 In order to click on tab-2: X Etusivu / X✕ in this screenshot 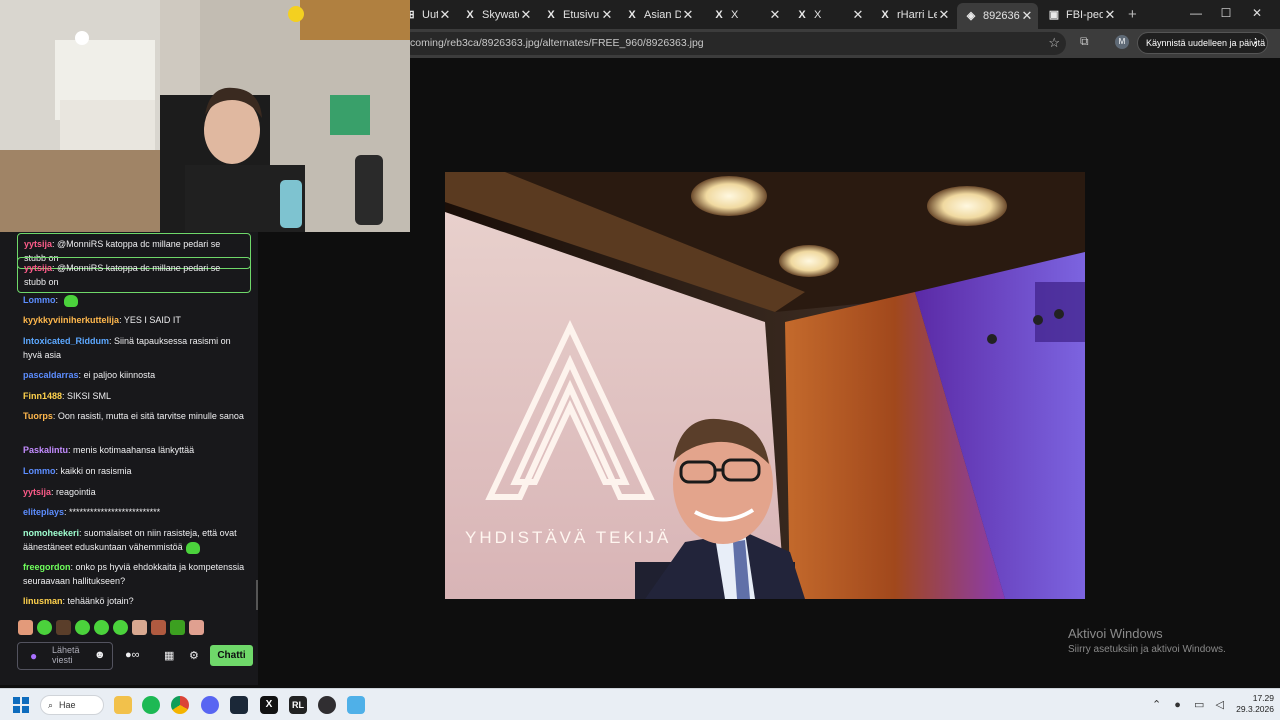, I will do `click(577, 15)`.